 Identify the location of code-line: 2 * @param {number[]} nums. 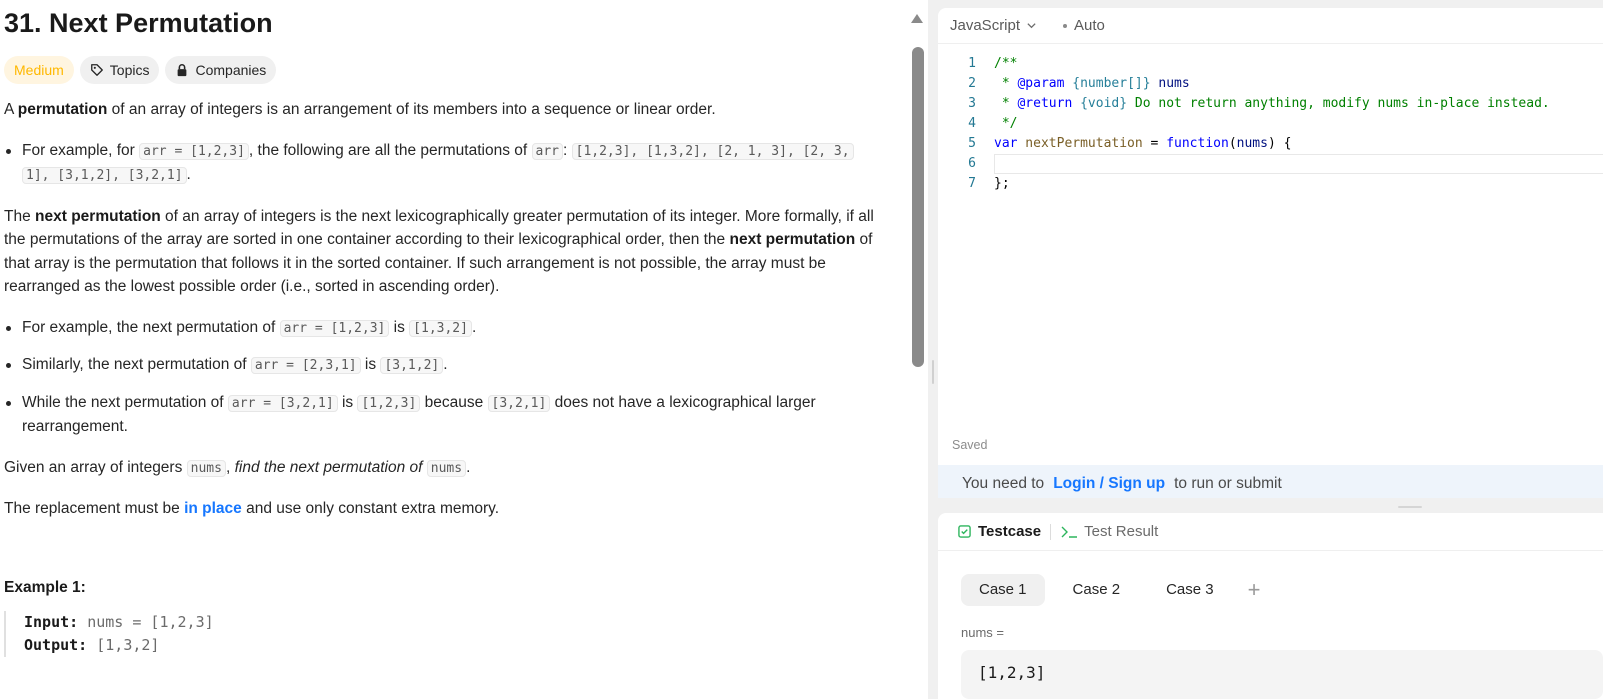
(1270, 84).